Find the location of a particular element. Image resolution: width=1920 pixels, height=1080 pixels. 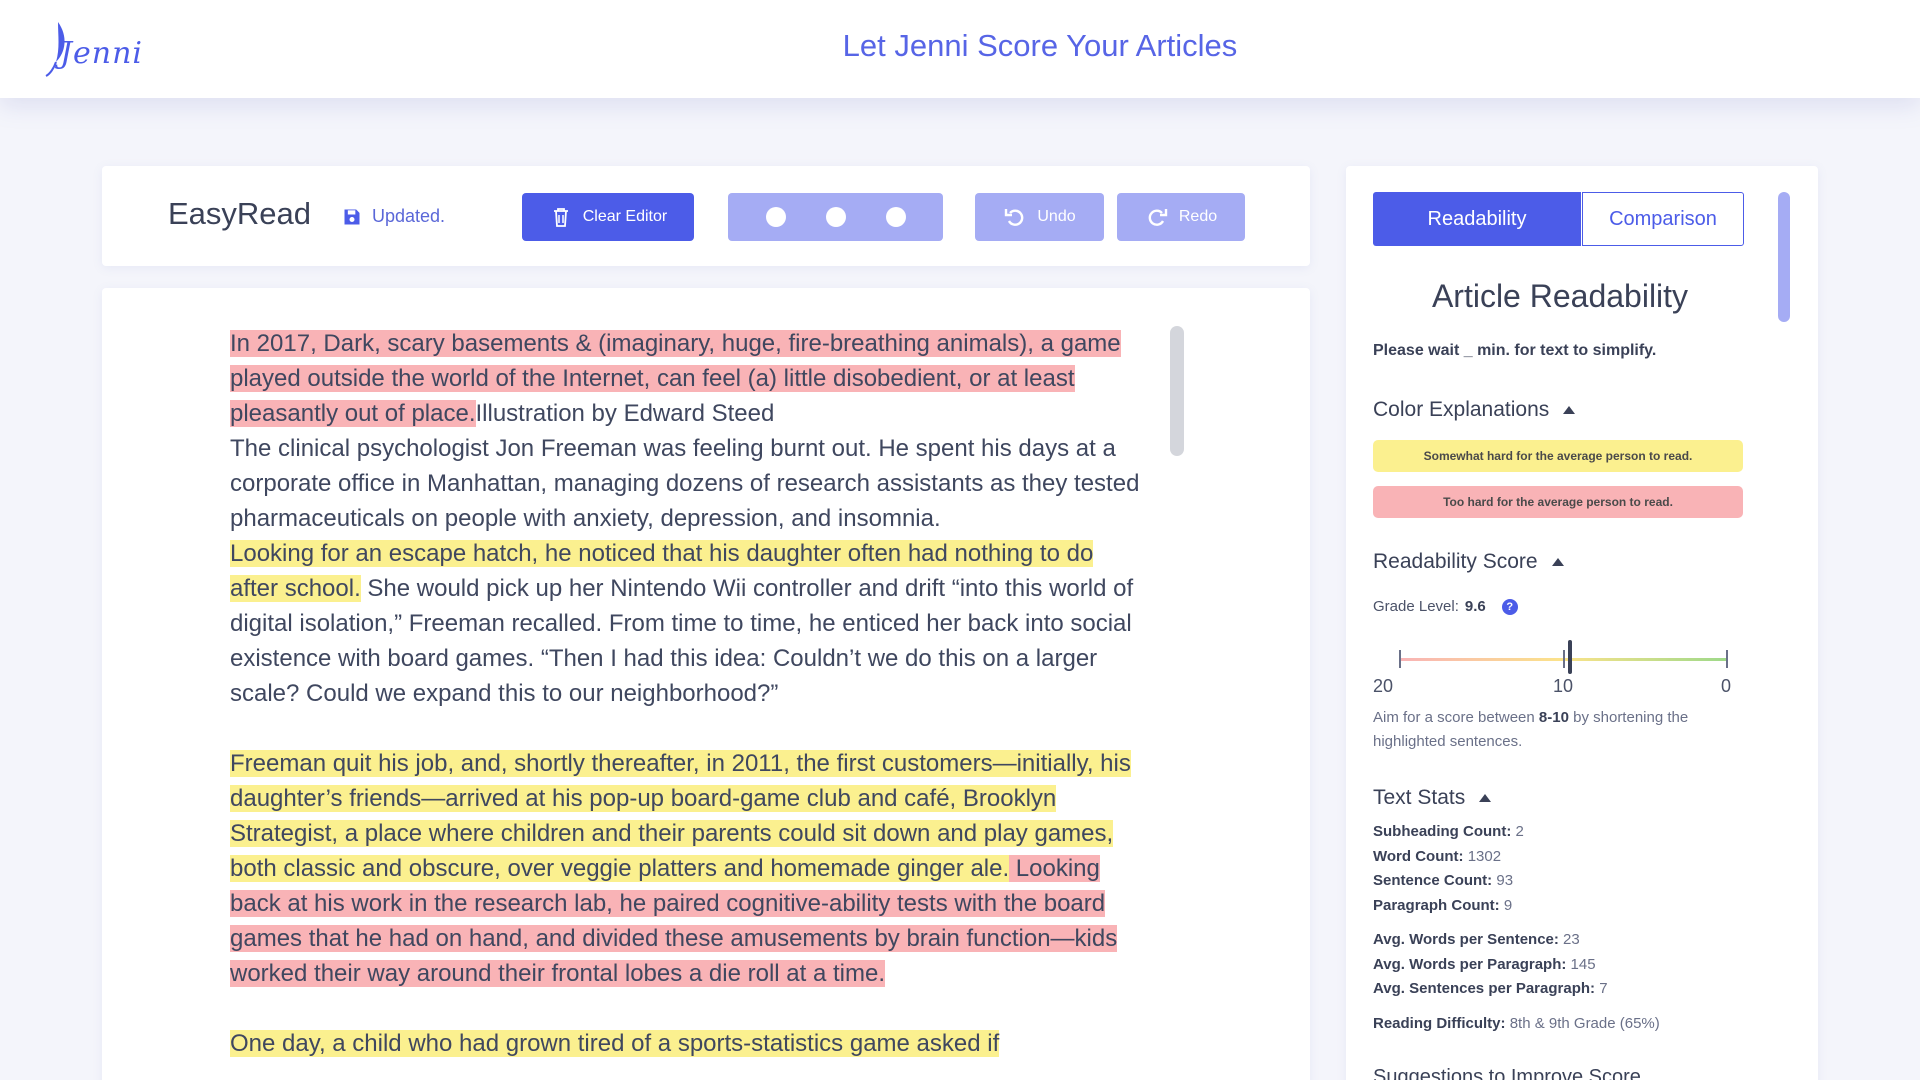

redo-label: Redo is located at coordinates (1198, 216).